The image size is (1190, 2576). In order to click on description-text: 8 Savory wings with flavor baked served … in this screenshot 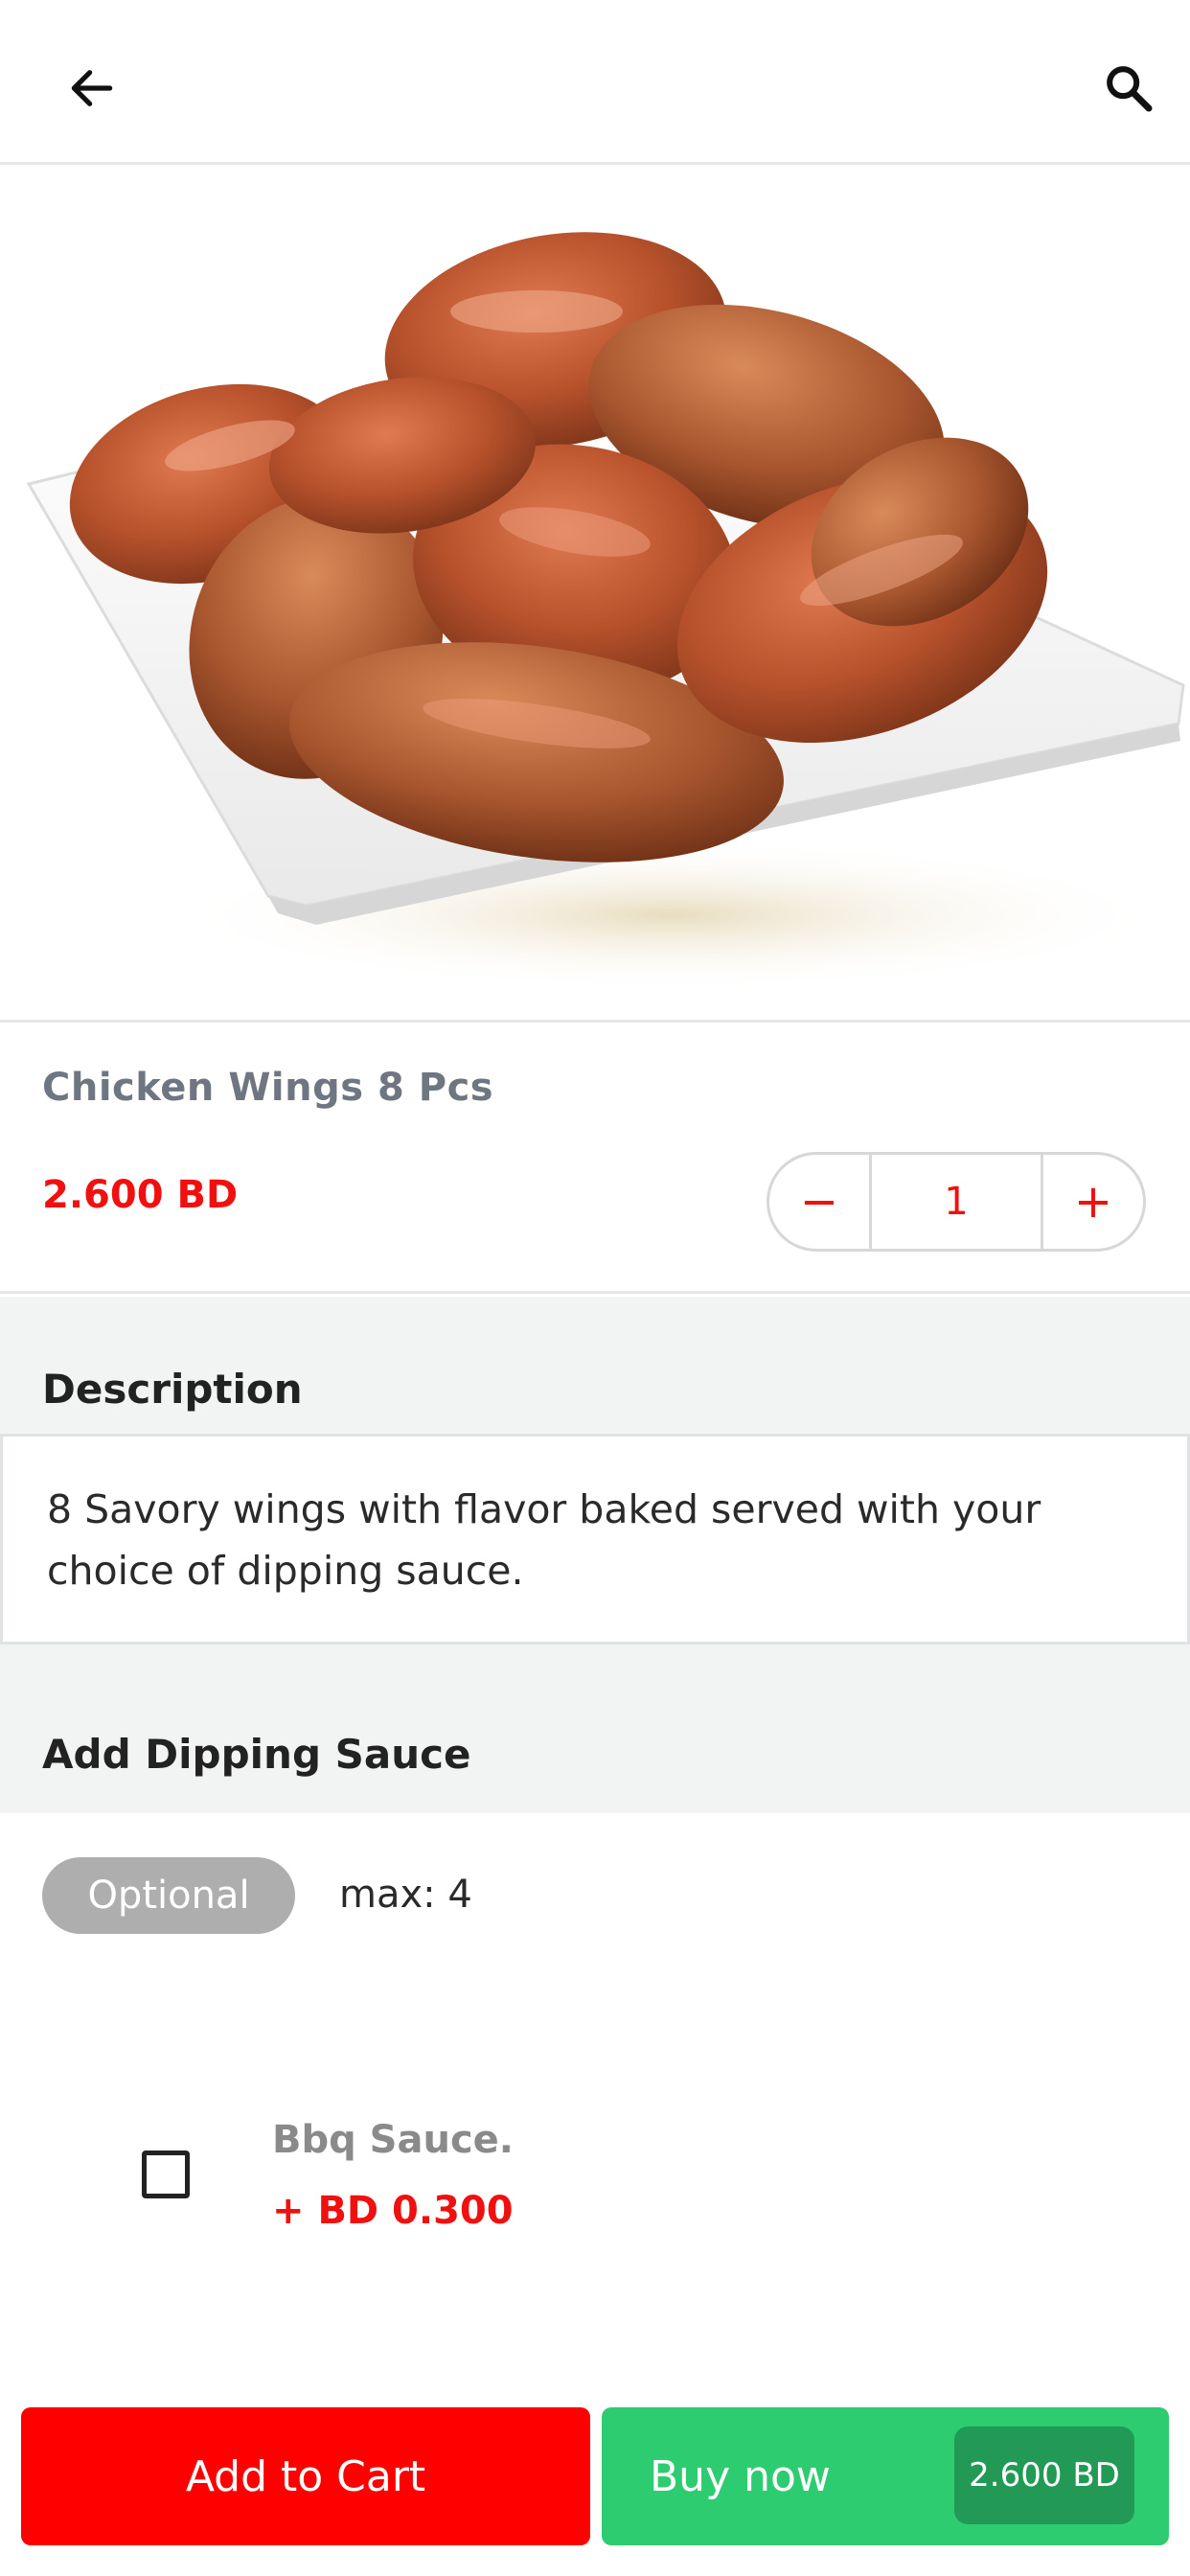, I will do `click(544, 1540)`.